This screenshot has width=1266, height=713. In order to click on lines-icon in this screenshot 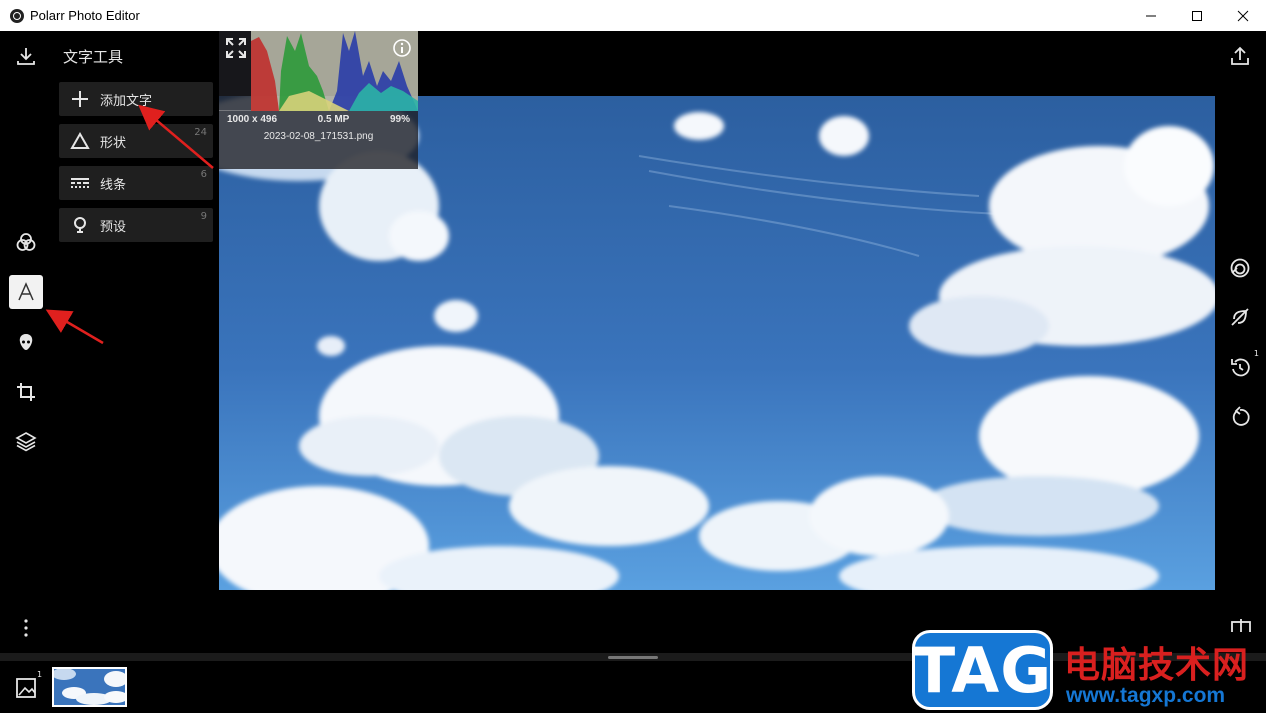, I will do `click(80, 183)`.